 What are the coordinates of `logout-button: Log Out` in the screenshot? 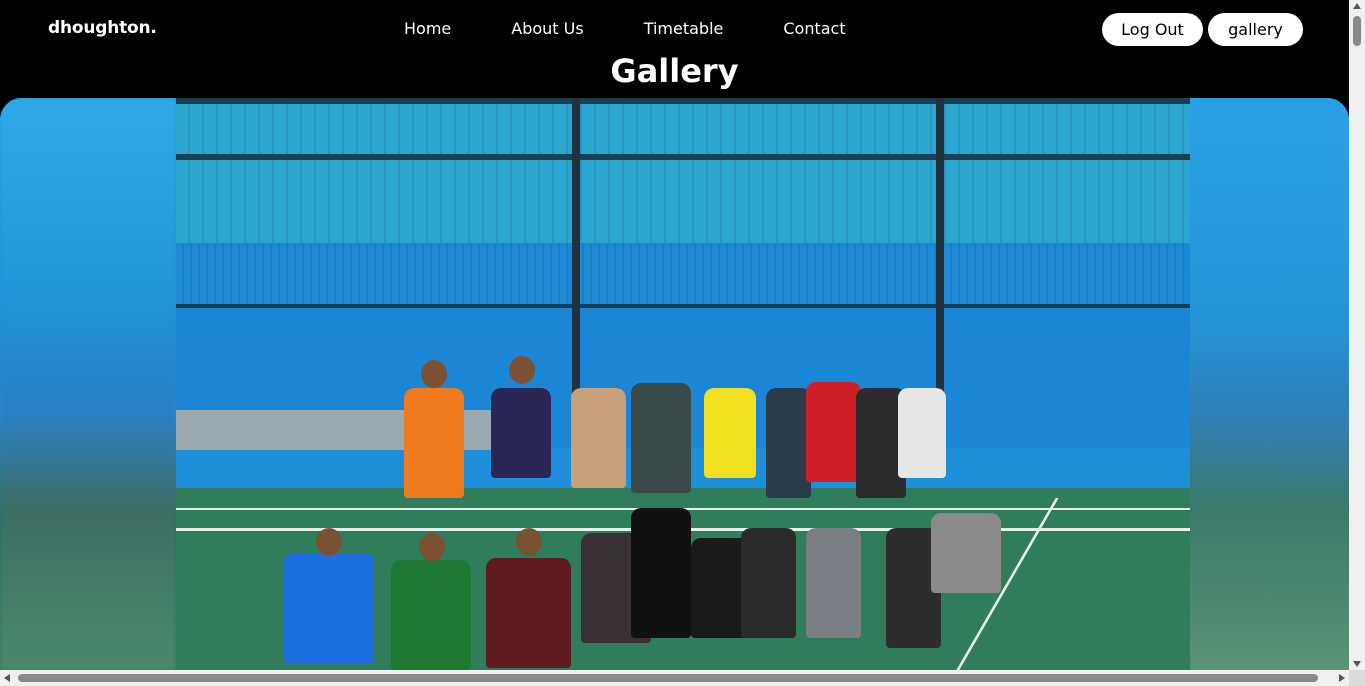 It's located at (1152, 29).